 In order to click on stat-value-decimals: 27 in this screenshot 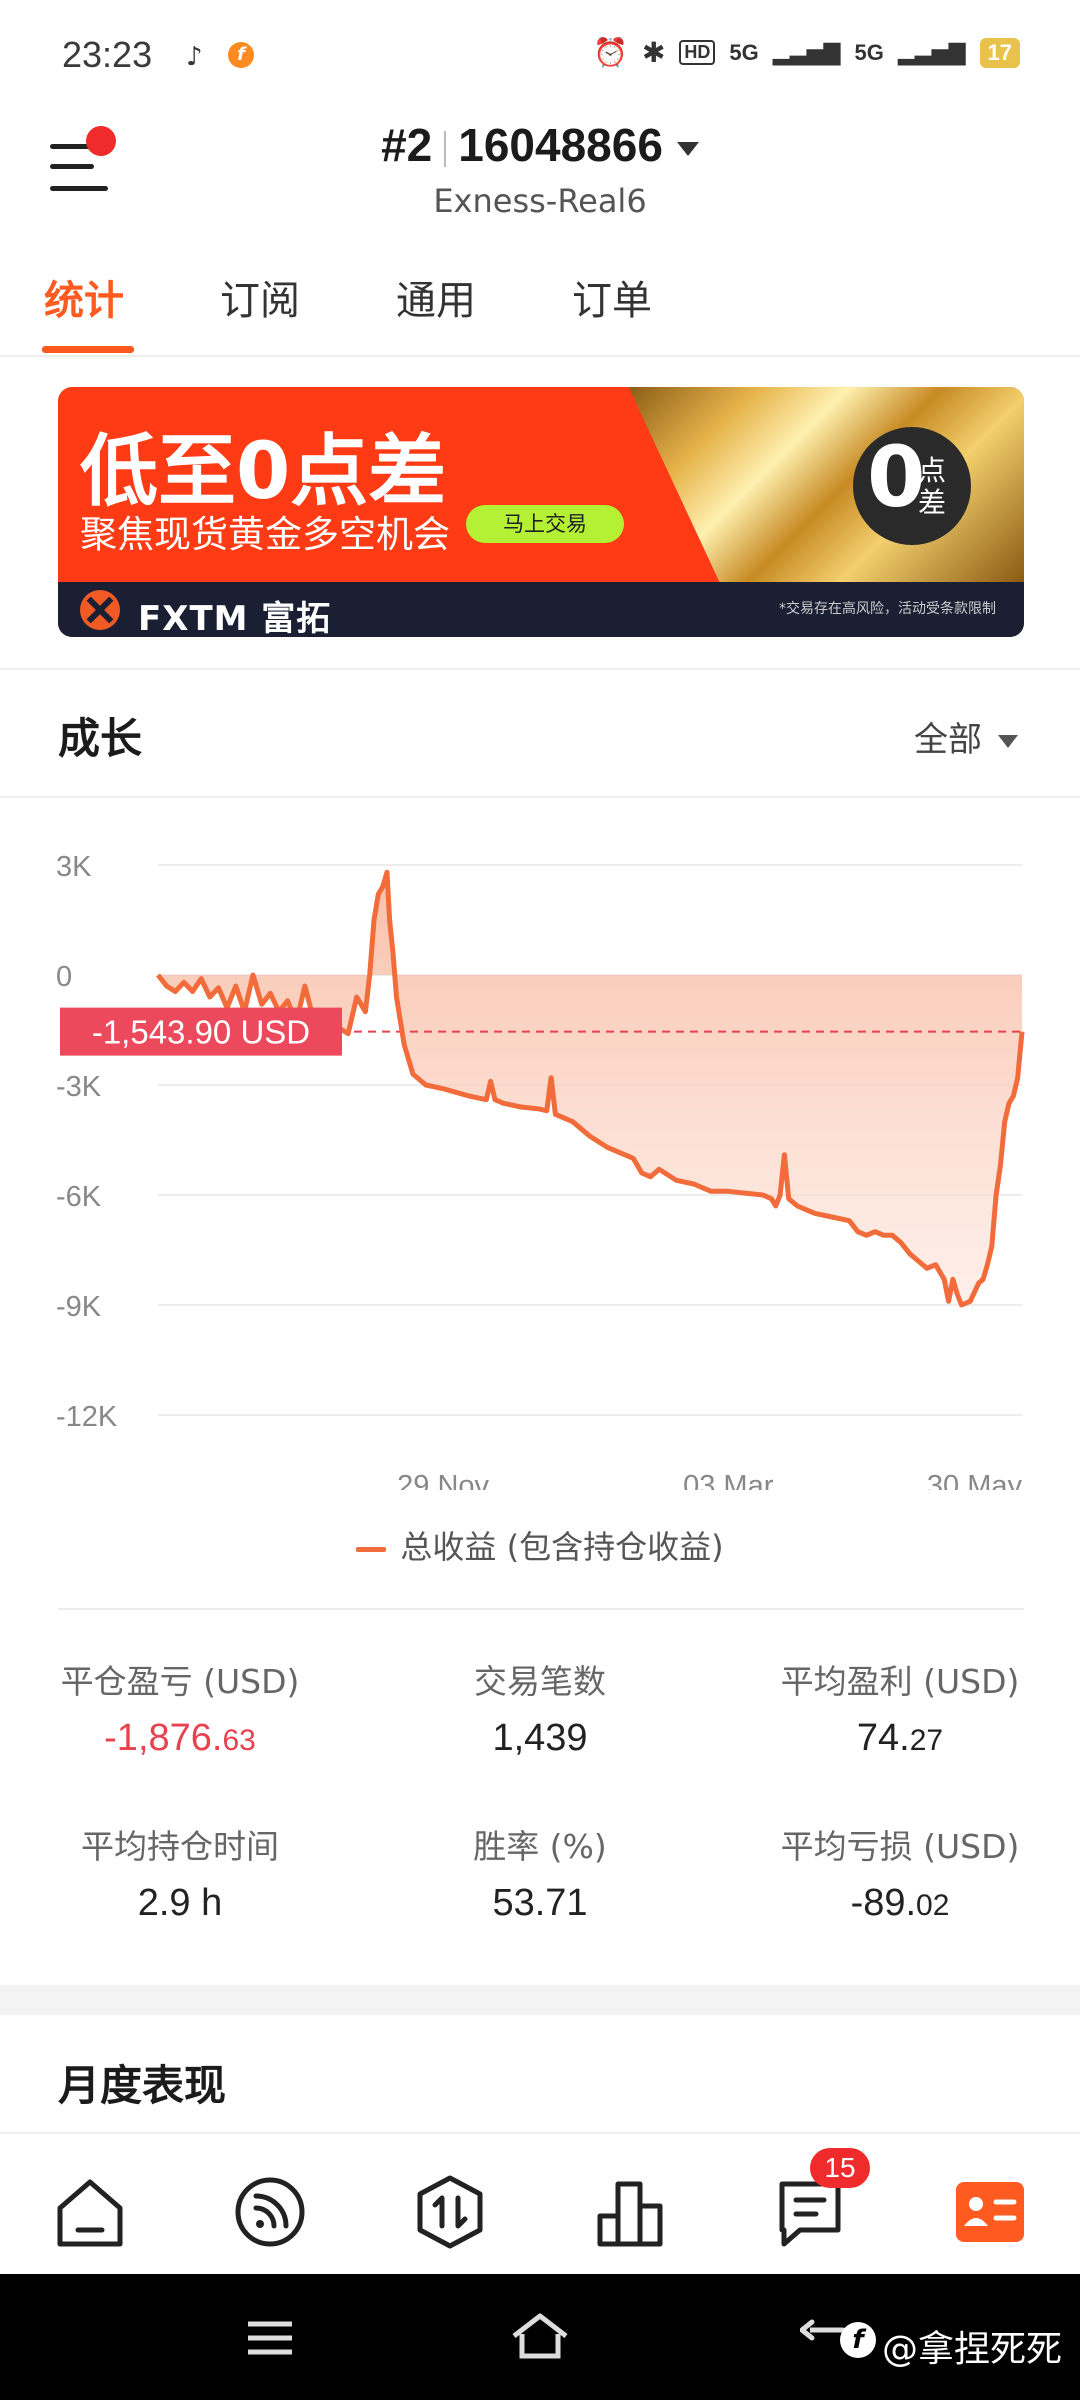, I will do `click(926, 1740)`.